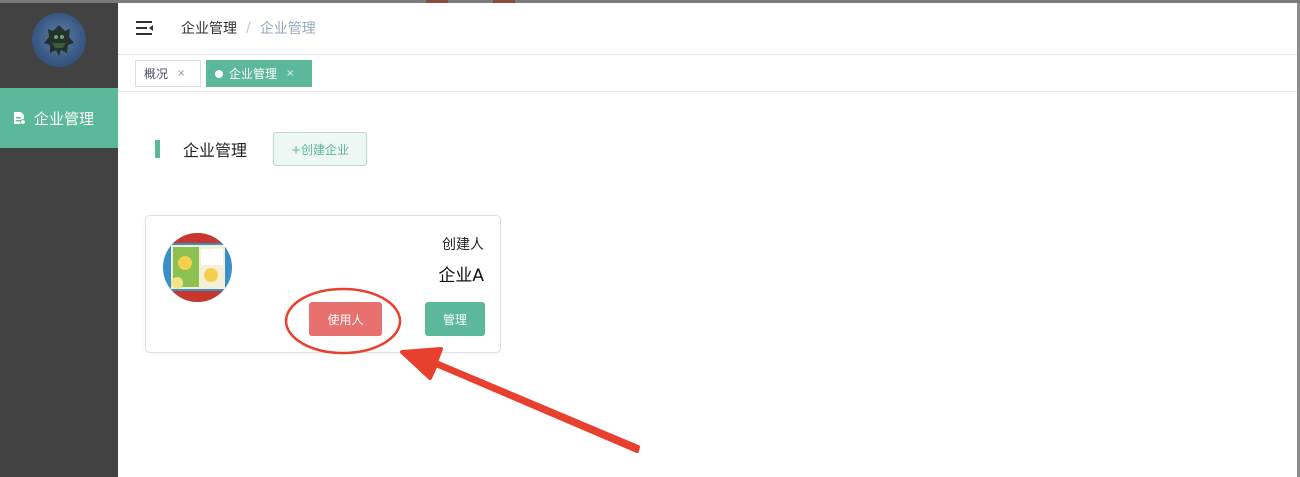 The image size is (1300, 477). What do you see at coordinates (219, 73) in the screenshot?
I see `active-dot-icon` at bounding box center [219, 73].